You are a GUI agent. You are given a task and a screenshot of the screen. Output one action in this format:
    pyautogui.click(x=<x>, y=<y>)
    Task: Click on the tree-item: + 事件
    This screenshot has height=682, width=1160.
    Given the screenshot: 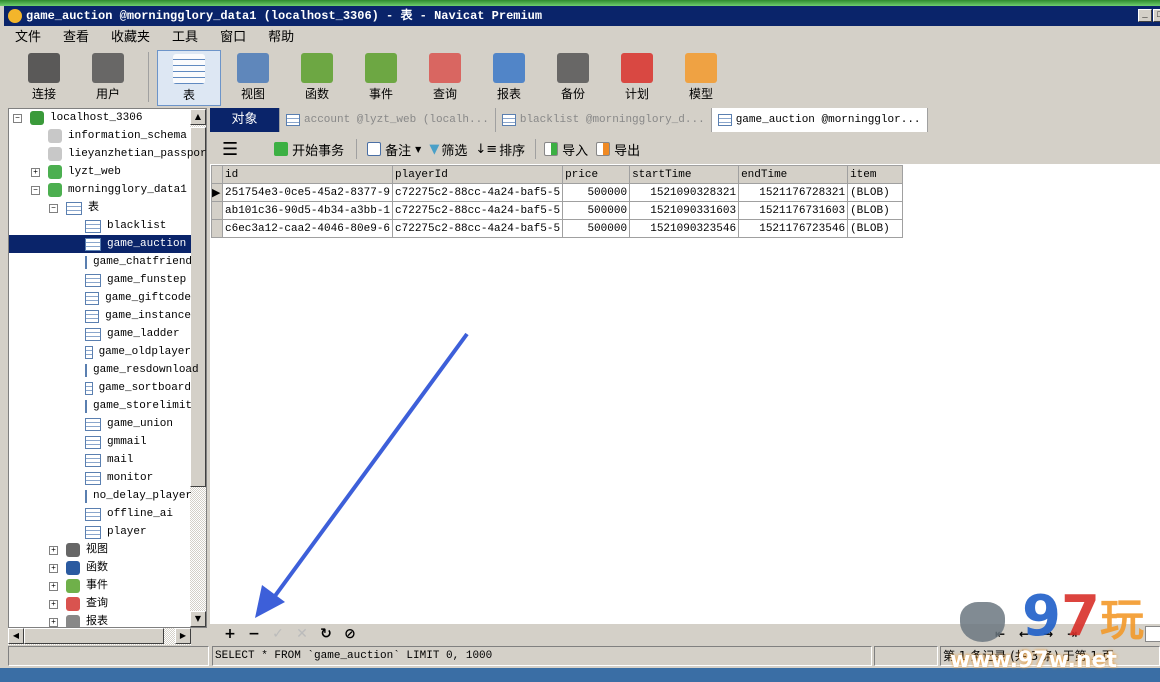 What is the action you would take?
    pyautogui.click(x=78, y=586)
    